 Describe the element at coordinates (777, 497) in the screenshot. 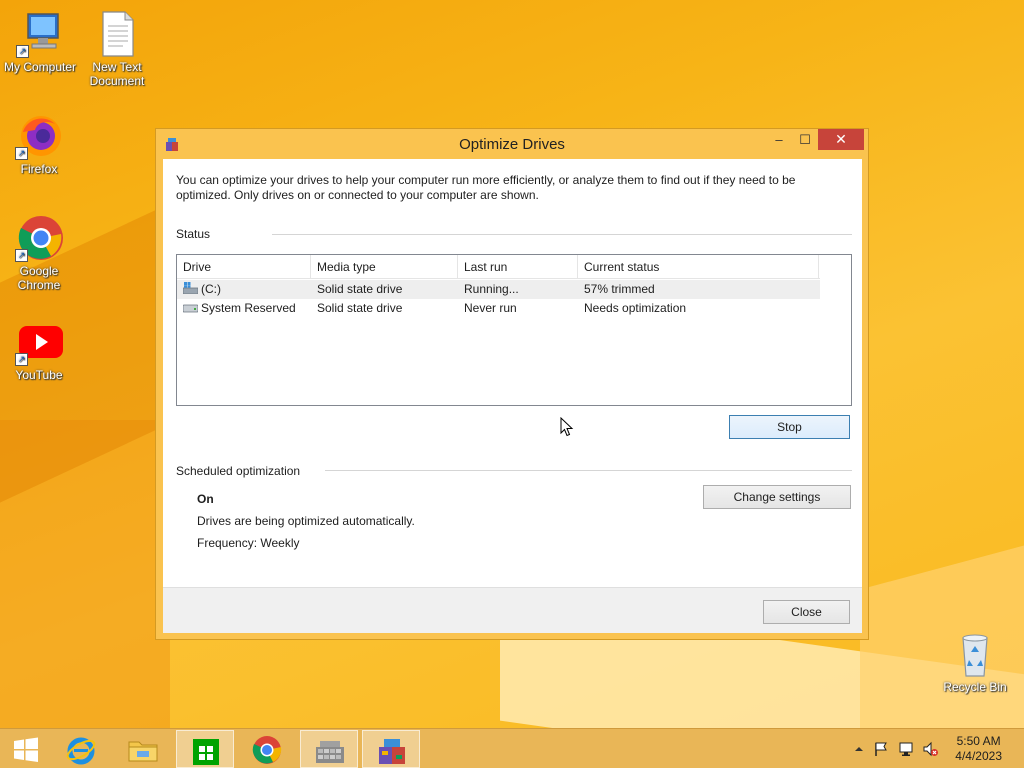

I see `change-settings-button: Change settings` at that location.